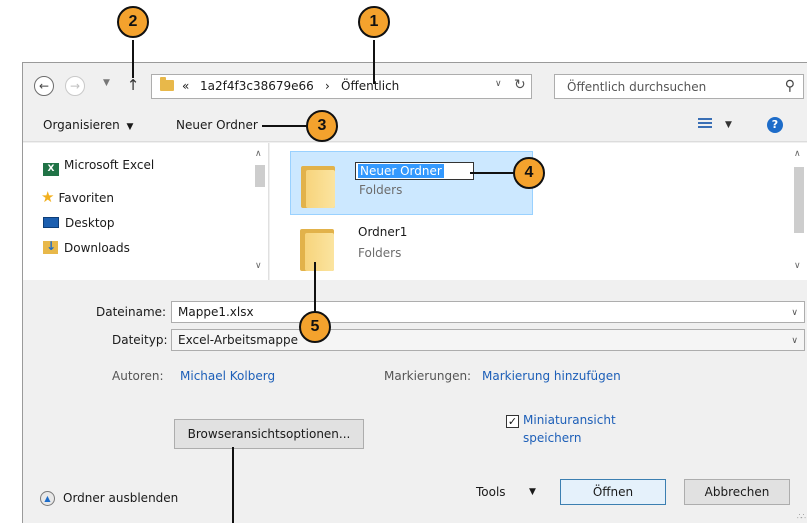 The image size is (807, 523). I want to click on recent-locations-chevron-down-icon: ▼, so click(106, 83).